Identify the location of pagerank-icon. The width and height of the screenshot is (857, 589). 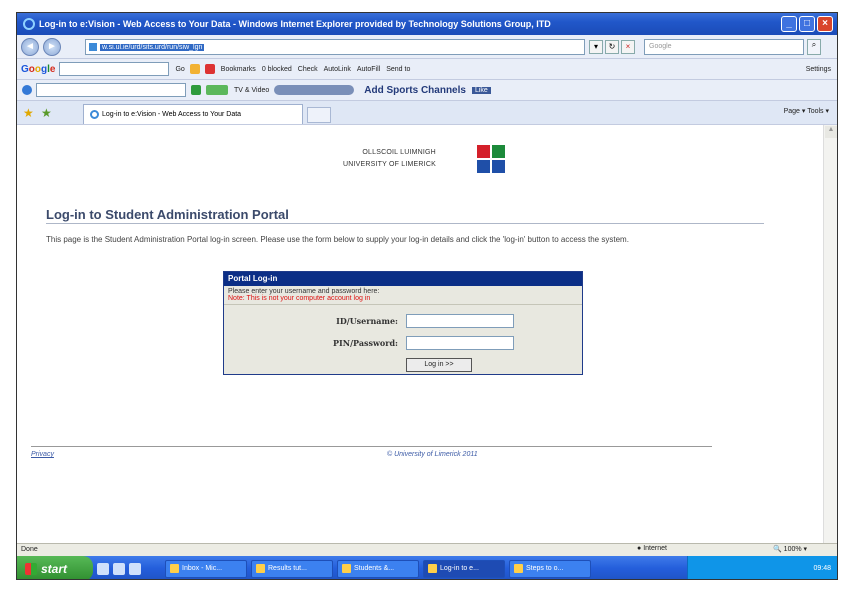
(194, 69).